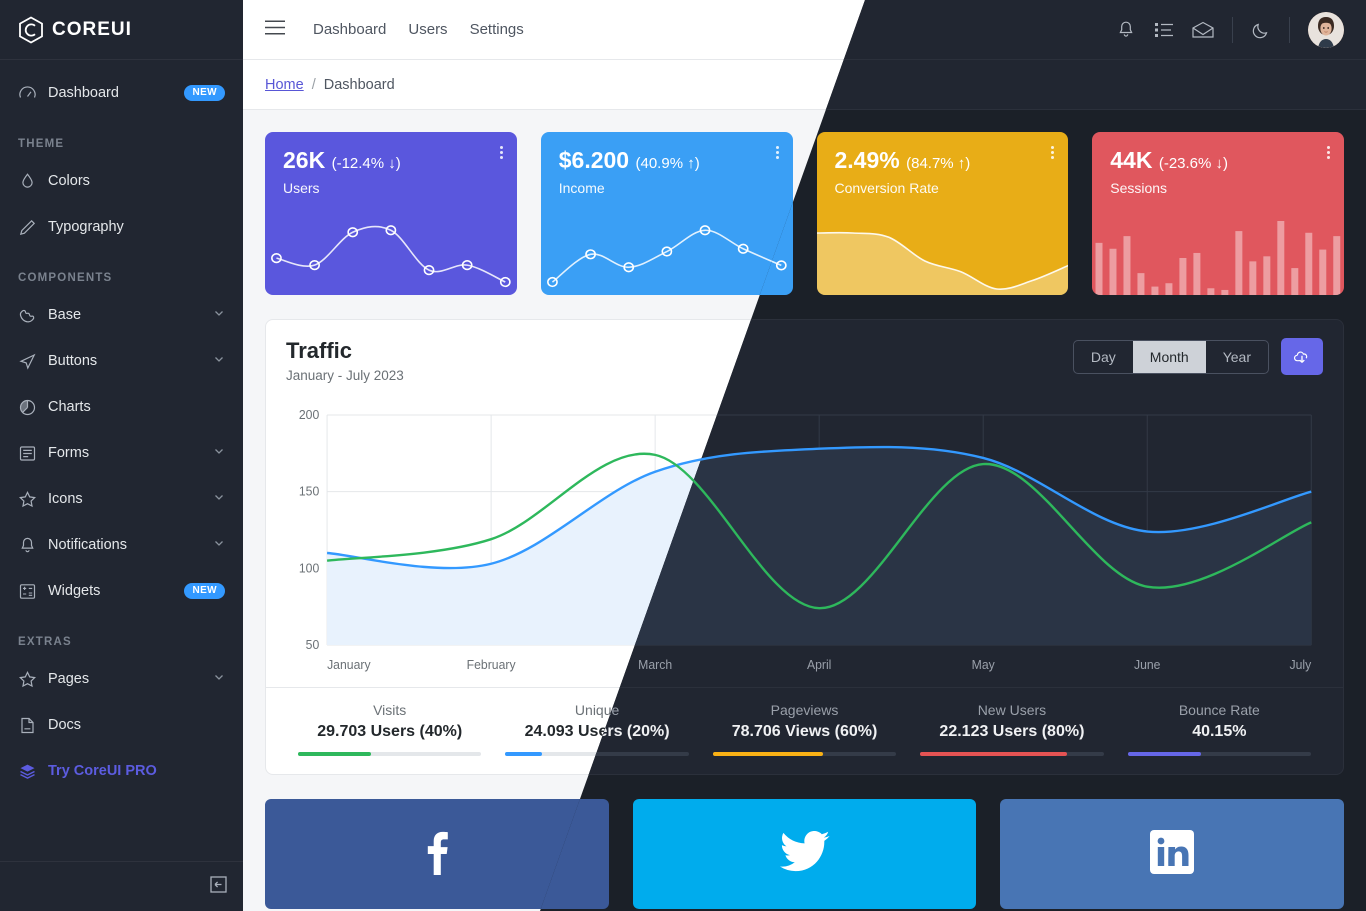  I want to click on sidebar-item-label: Widgets, so click(74, 591).